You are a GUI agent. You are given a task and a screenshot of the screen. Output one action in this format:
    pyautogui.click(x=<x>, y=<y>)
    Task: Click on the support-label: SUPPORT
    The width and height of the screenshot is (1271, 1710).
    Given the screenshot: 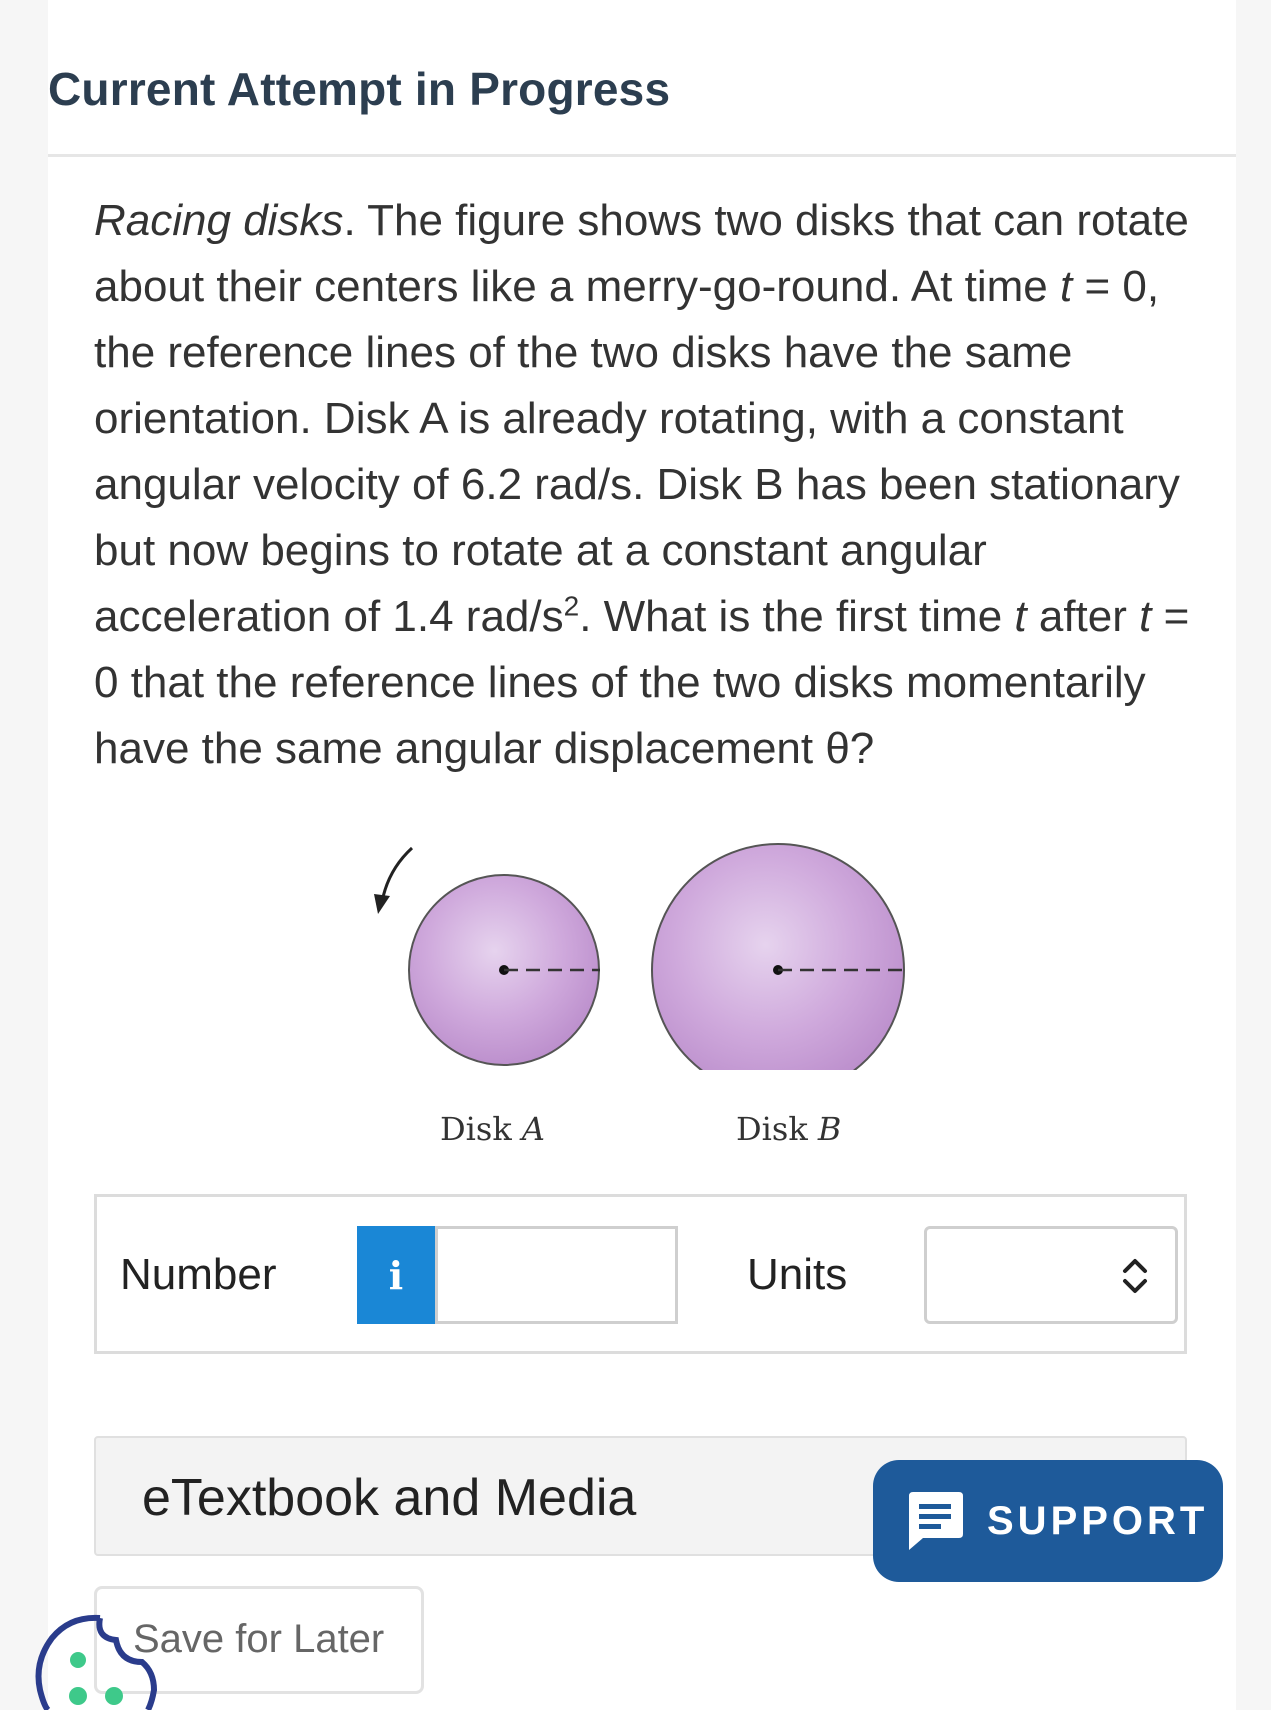 What is the action you would take?
    pyautogui.click(x=1098, y=1520)
    